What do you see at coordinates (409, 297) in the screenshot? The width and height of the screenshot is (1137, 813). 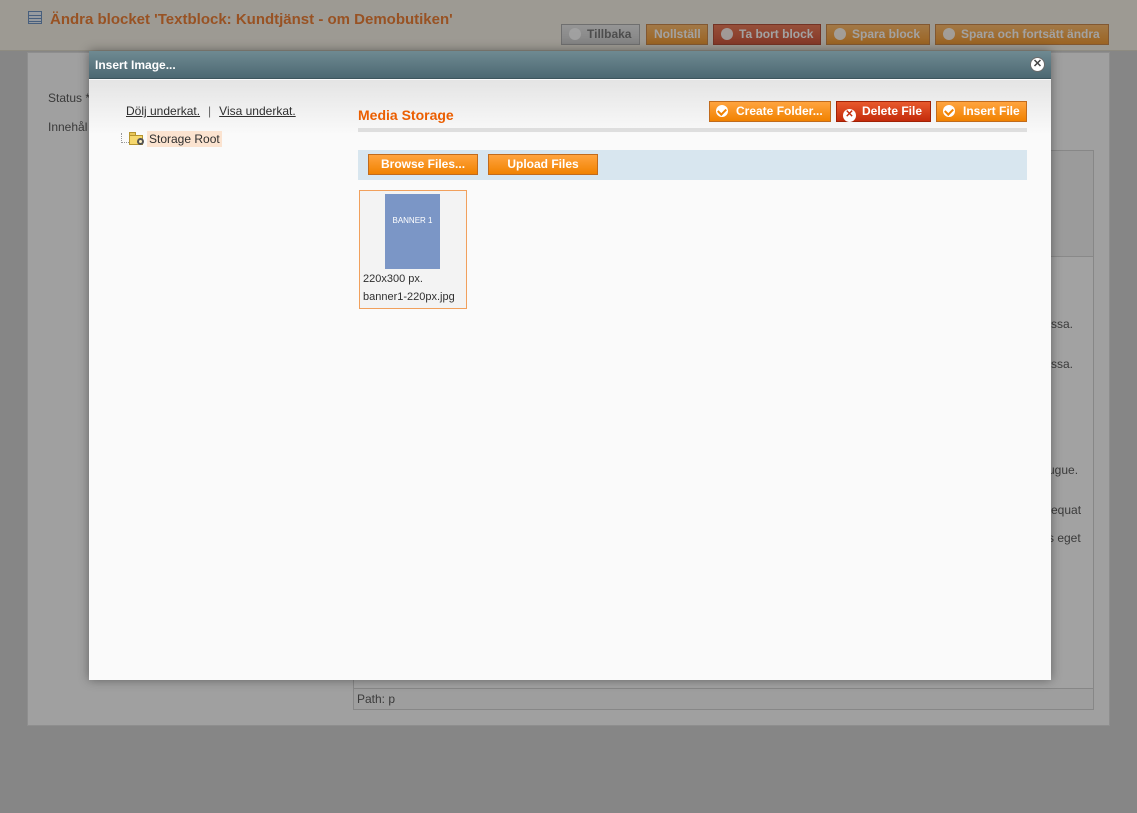 I see `file-name: banner1-220px.jpg` at bounding box center [409, 297].